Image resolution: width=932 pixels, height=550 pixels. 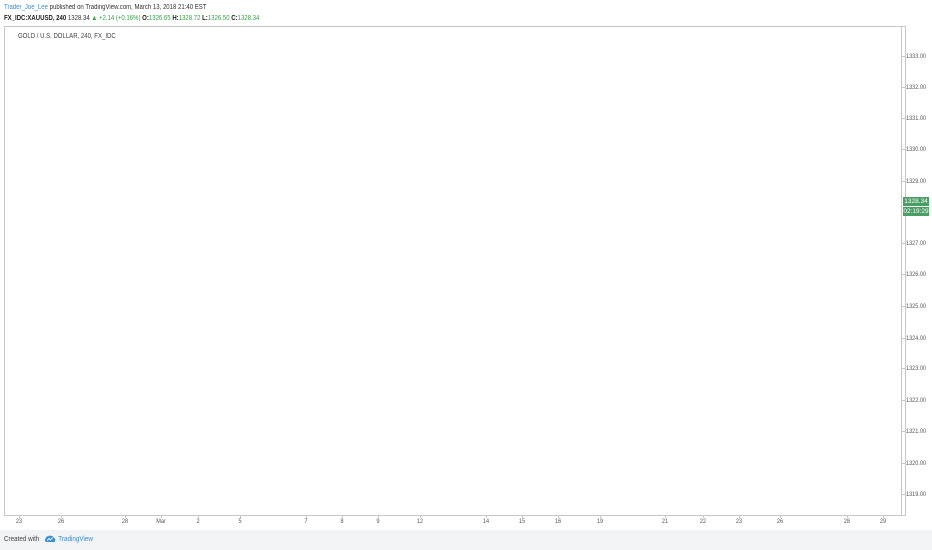 I want to click on time-tick-label: 14, so click(x=486, y=521).